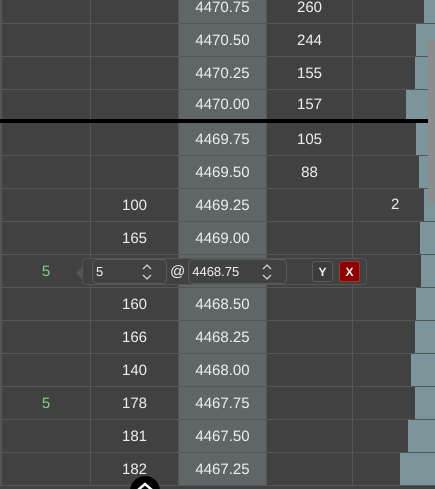 The height and width of the screenshot is (489, 435). I want to click on price-cell: 4467.75, so click(222, 403).